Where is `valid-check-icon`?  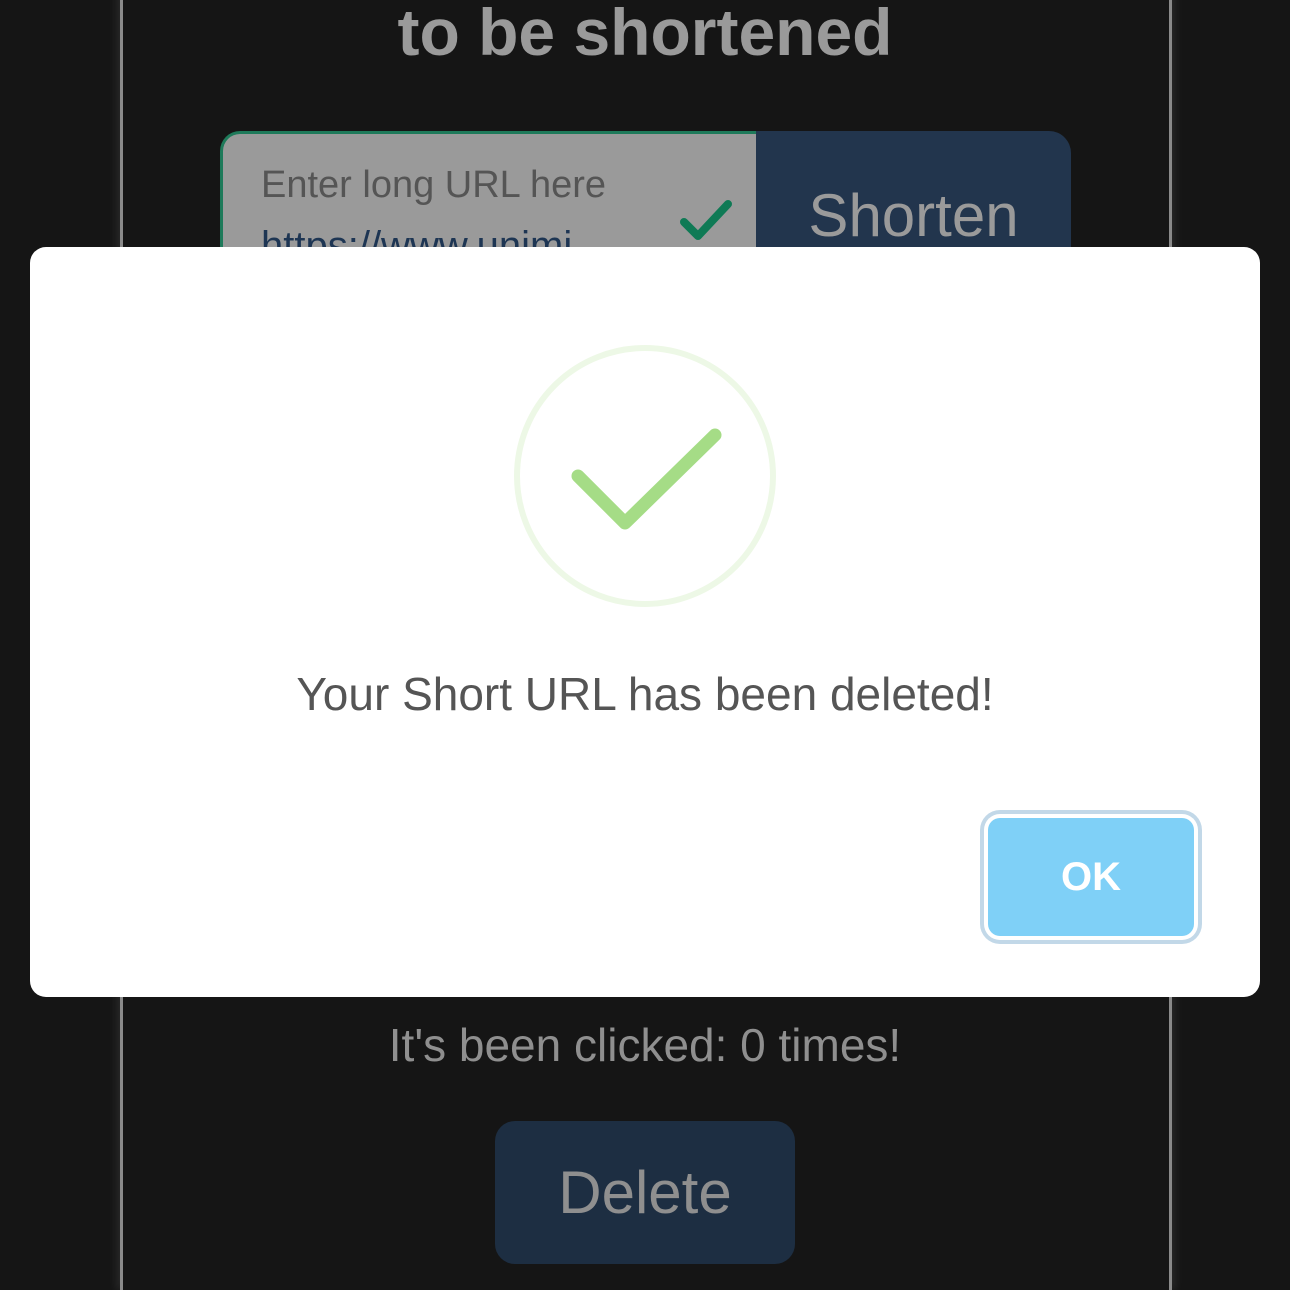
valid-check-icon is located at coordinates (706, 220).